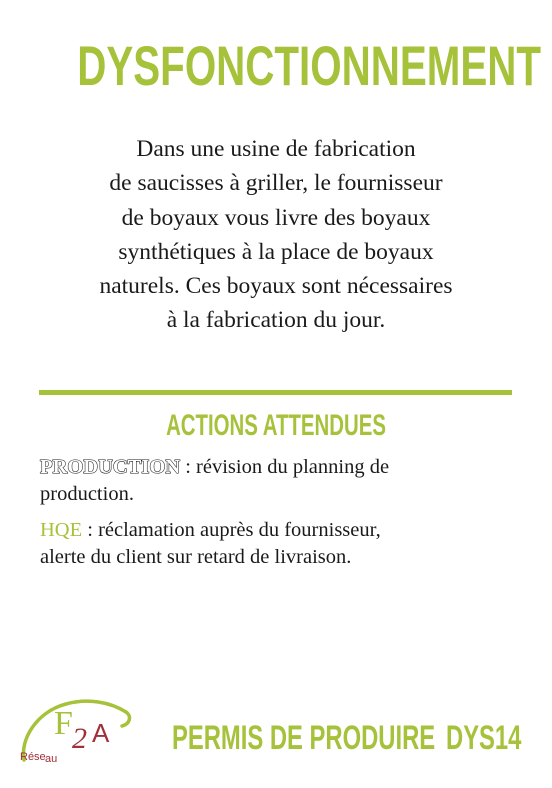 This screenshot has width=552, height=788. Describe the element at coordinates (33, 757) in the screenshot. I see `svg-text: Rése` at that location.